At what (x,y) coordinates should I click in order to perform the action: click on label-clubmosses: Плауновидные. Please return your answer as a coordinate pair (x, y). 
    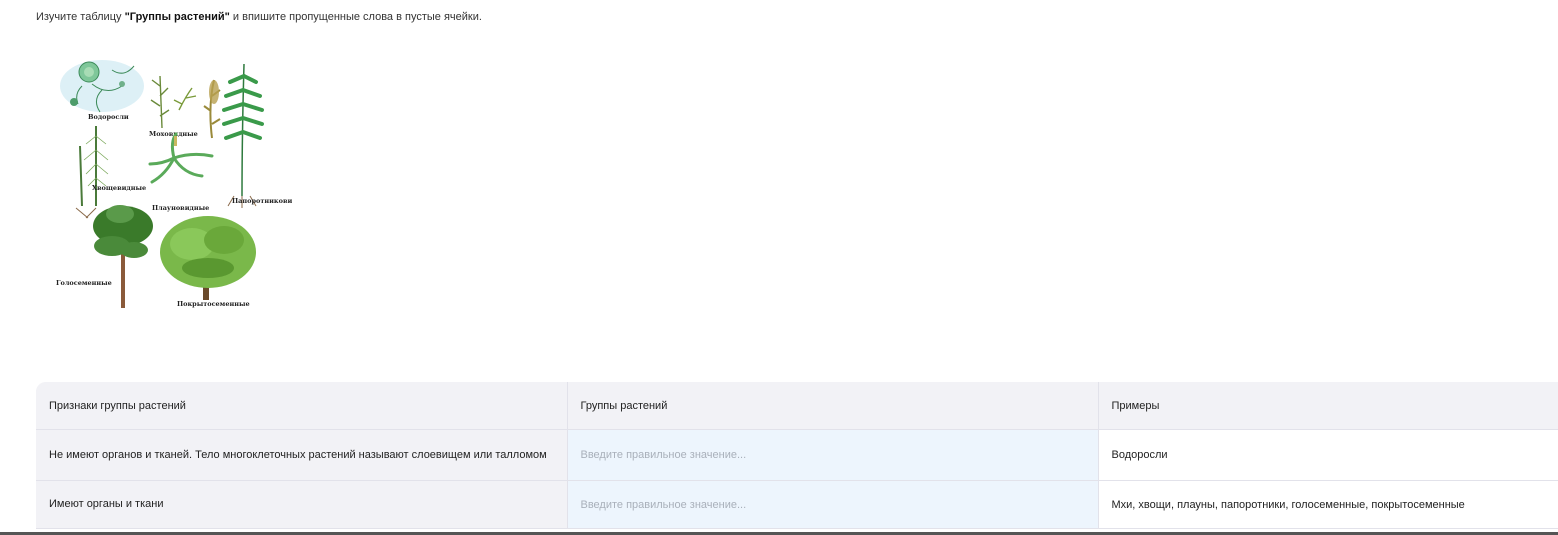
    Looking at the image, I should click on (180, 208).